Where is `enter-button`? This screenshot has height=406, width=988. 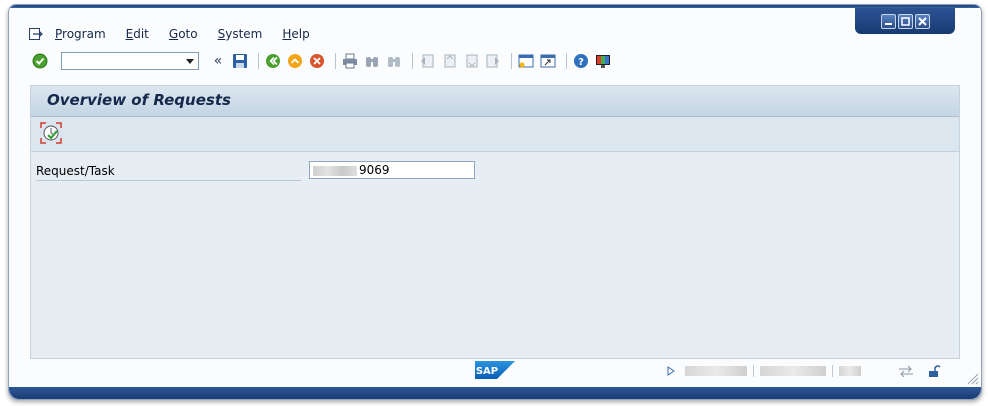
enter-button is located at coordinates (40, 61).